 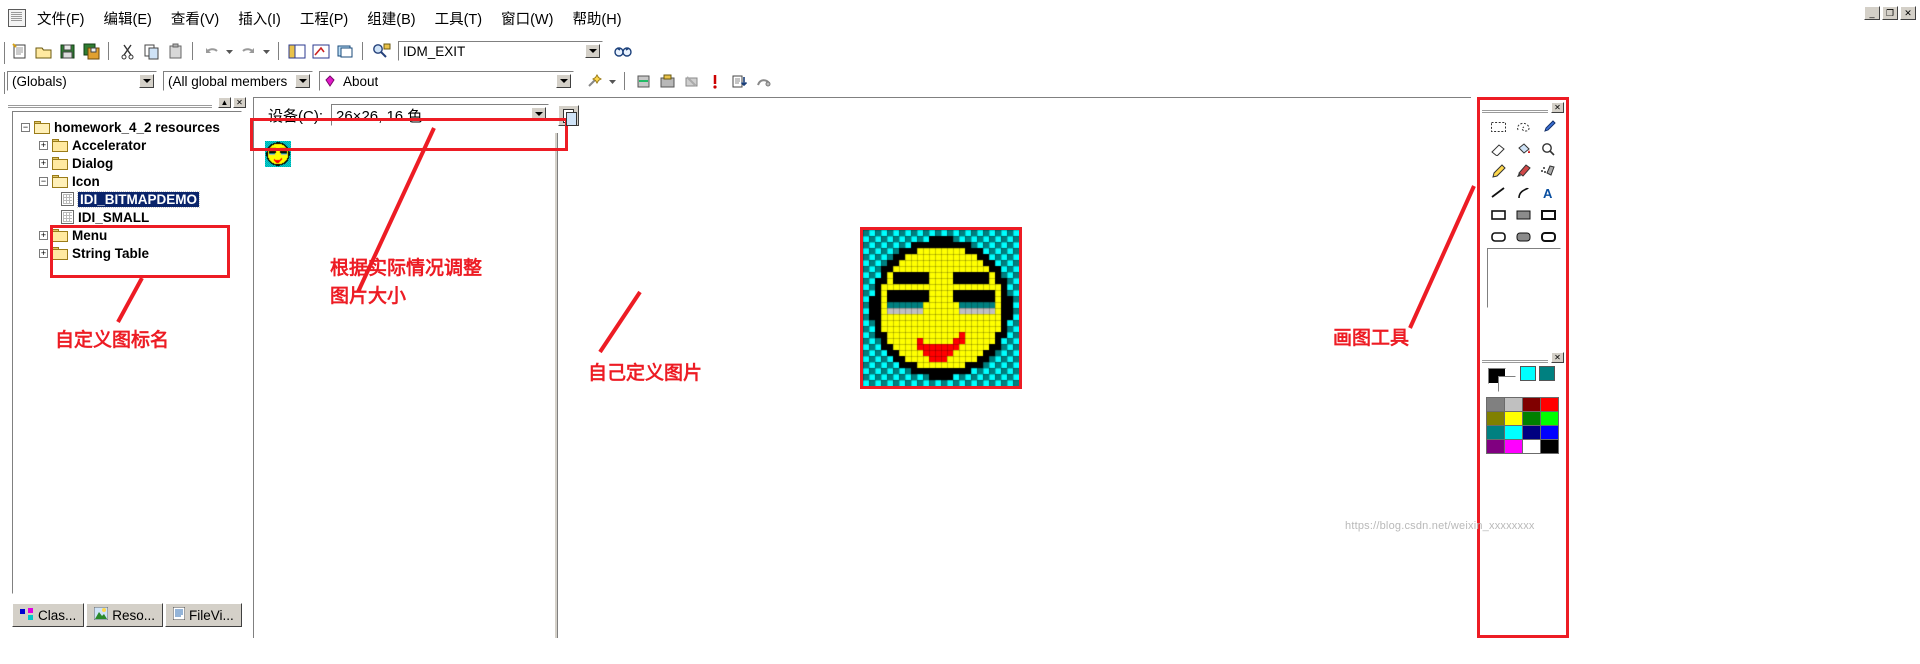 I want to click on lasso-select-icon, so click(x=1523, y=127).